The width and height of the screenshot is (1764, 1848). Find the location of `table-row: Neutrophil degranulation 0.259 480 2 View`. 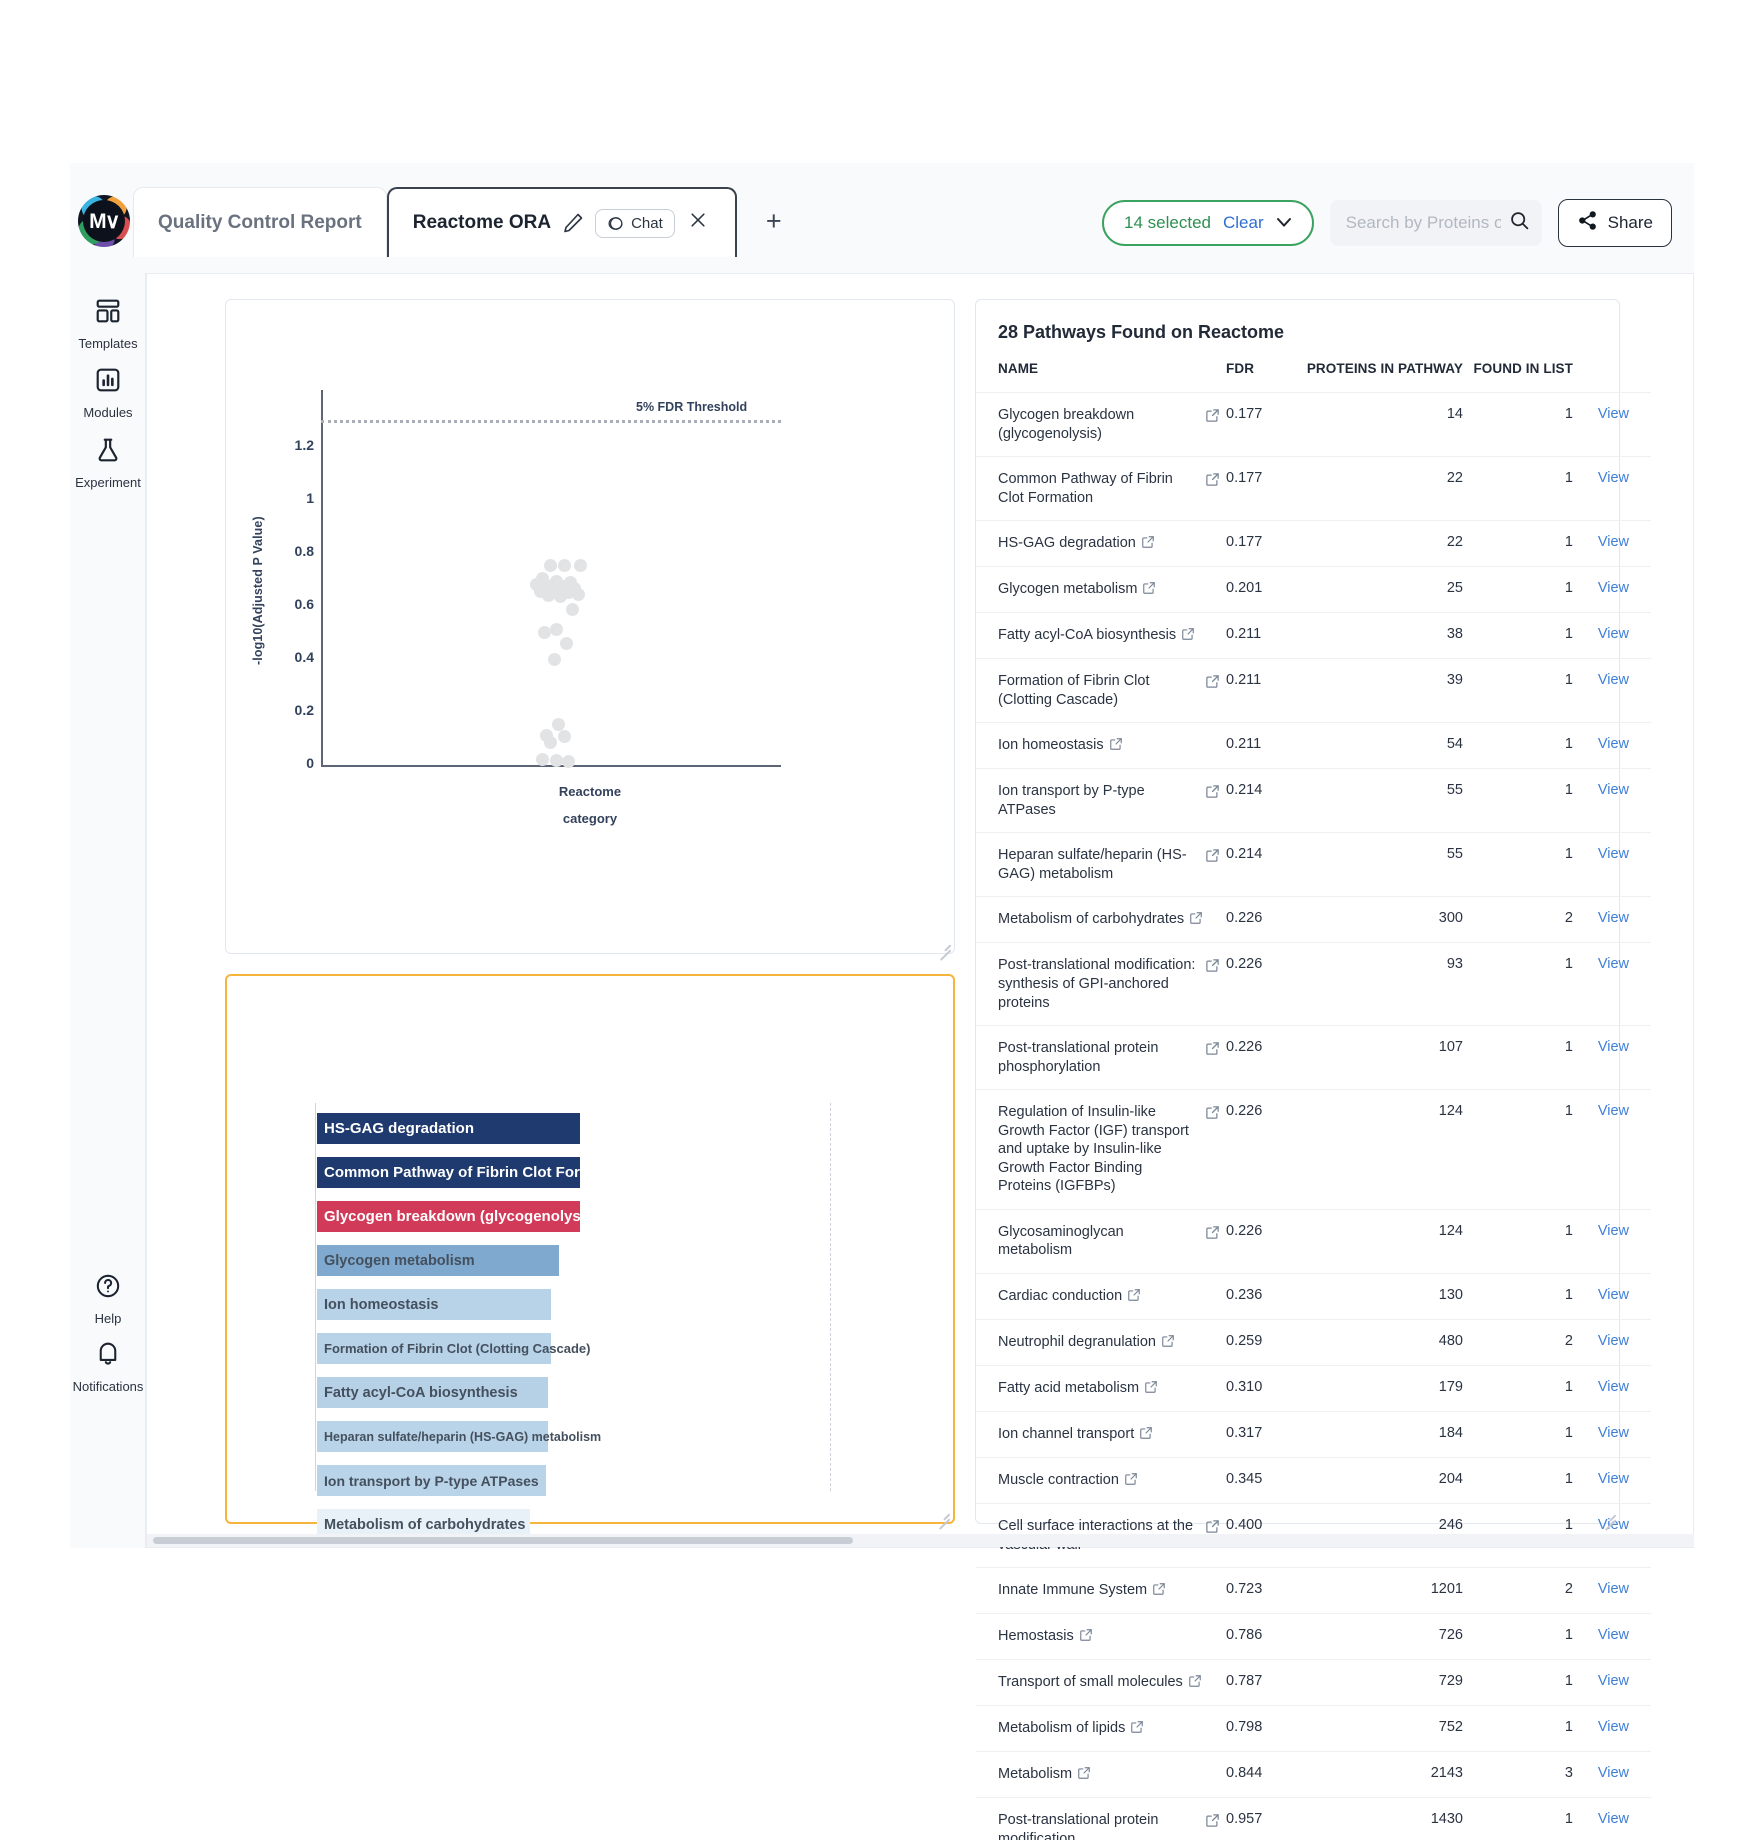

table-row: Neutrophil degranulation 0.259 480 2 View is located at coordinates (1313, 1342).